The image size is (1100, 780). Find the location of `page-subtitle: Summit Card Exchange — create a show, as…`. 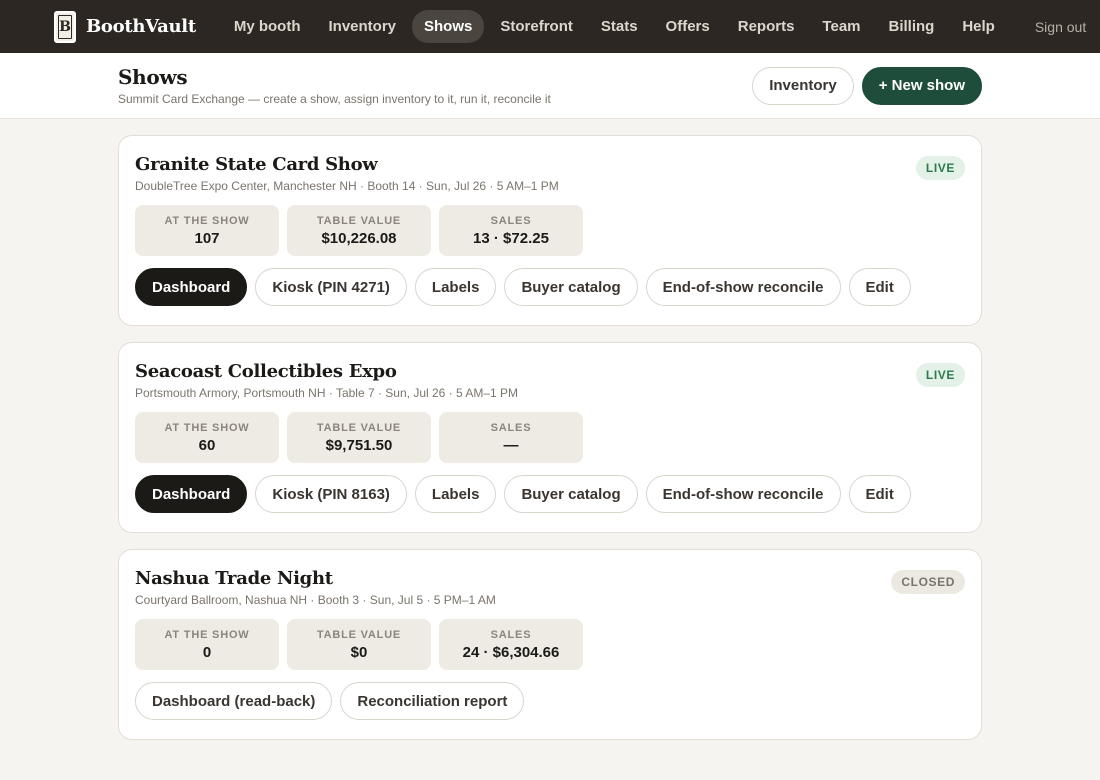

page-subtitle: Summit Card Exchange — create a show, as… is located at coordinates (334, 99).